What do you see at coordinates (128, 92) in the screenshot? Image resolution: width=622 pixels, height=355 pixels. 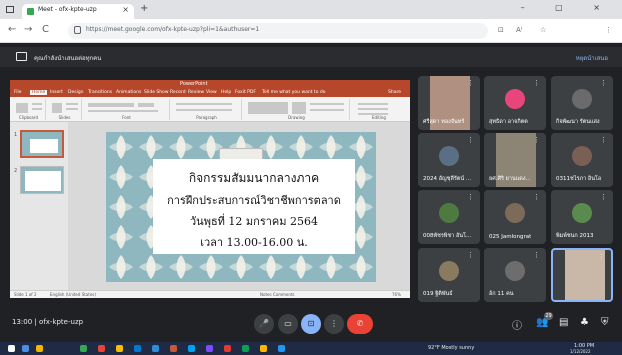 I see `ribbon-tab-animations: Animations` at bounding box center [128, 92].